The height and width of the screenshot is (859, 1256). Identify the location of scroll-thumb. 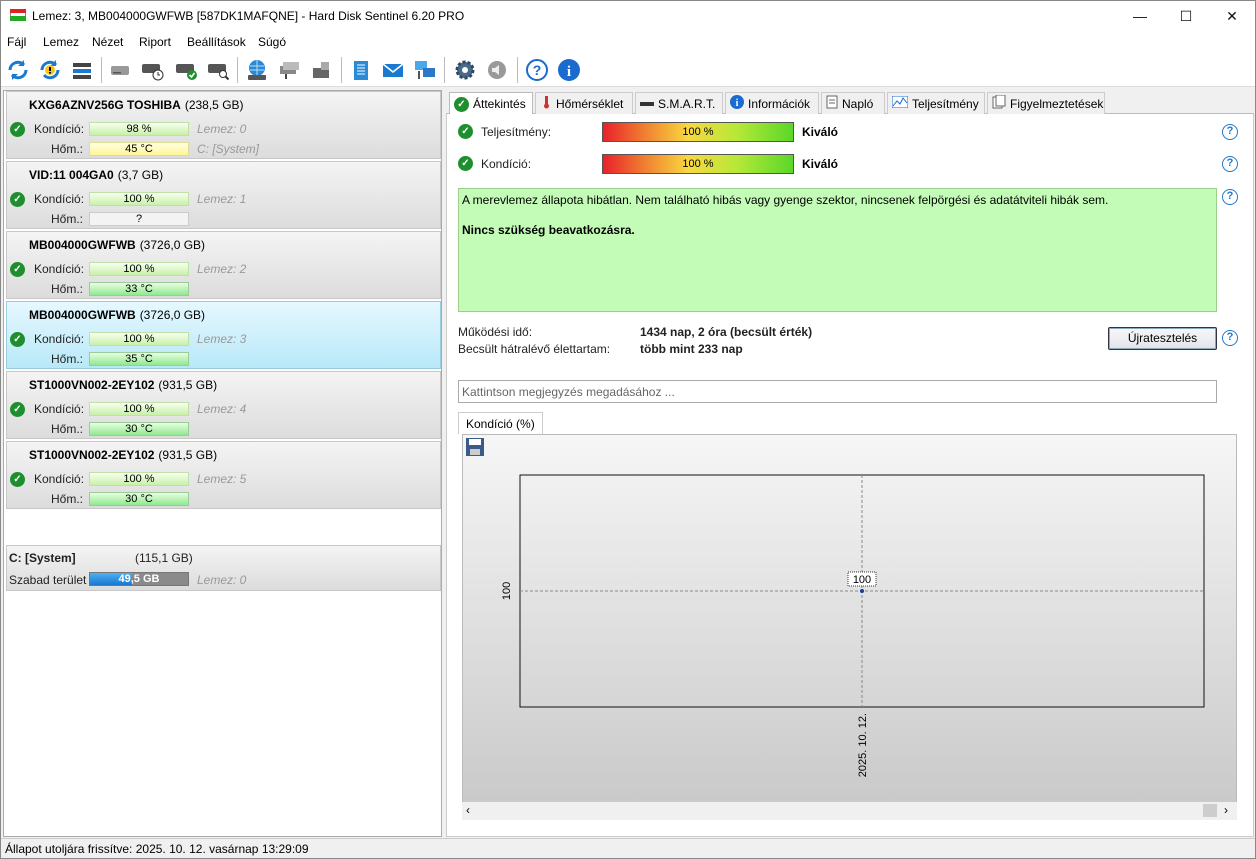
(1210, 810).